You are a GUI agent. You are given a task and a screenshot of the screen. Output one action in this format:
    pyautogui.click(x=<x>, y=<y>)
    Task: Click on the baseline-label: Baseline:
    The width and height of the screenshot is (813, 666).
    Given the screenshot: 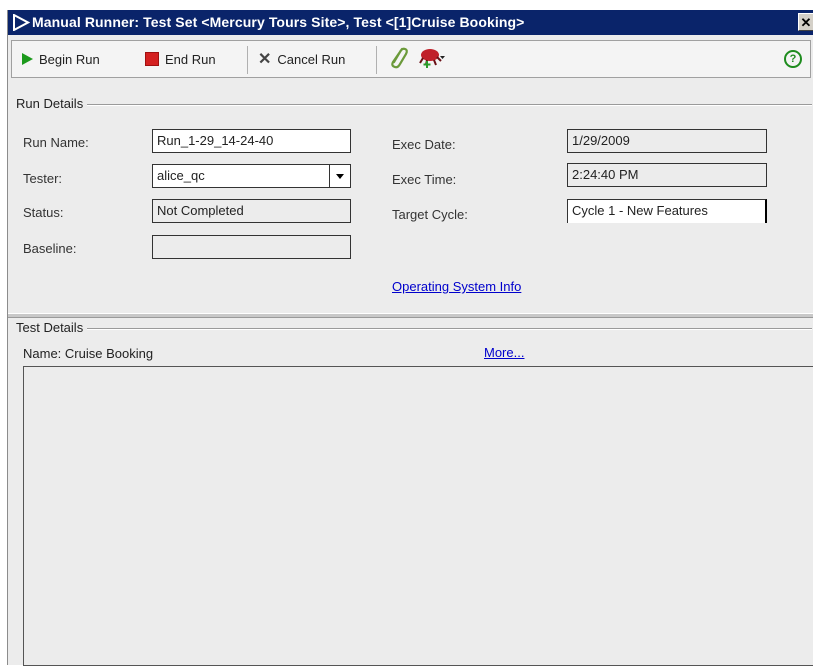 What is the action you would take?
    pyautogui.click(x=50, y=248)
    